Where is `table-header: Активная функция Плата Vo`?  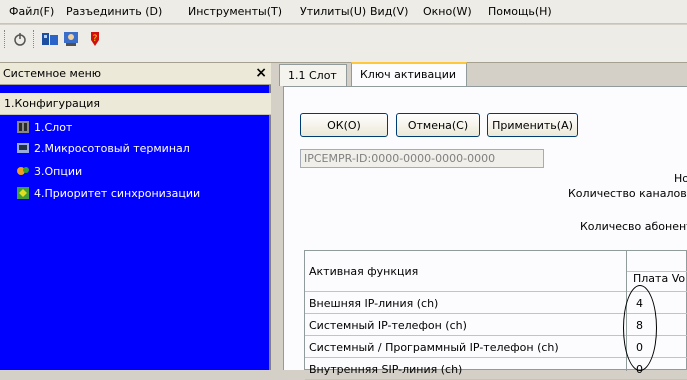 table-header: Активная функция Плата Vo is located at coordinates (496, 271).